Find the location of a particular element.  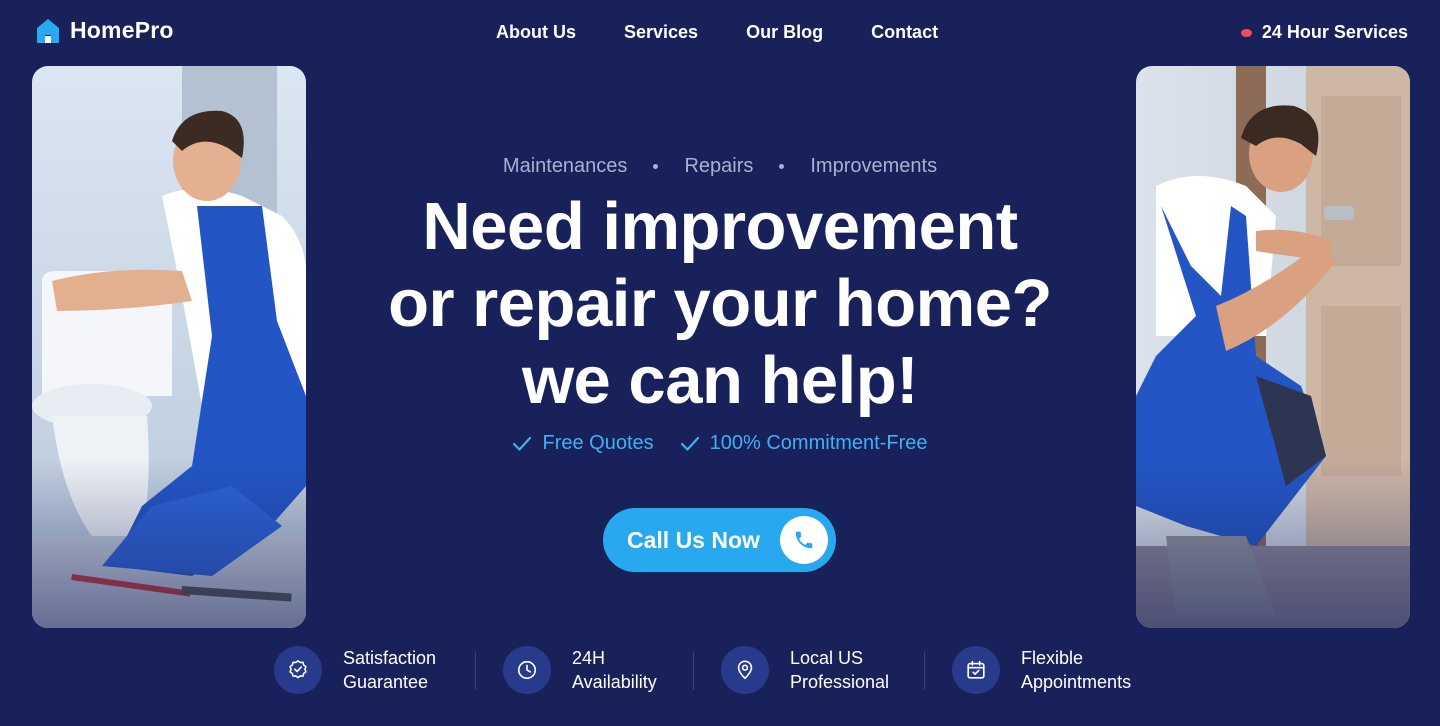

check-free-quotes: Free Quotes is located at coordinates (583, 443).